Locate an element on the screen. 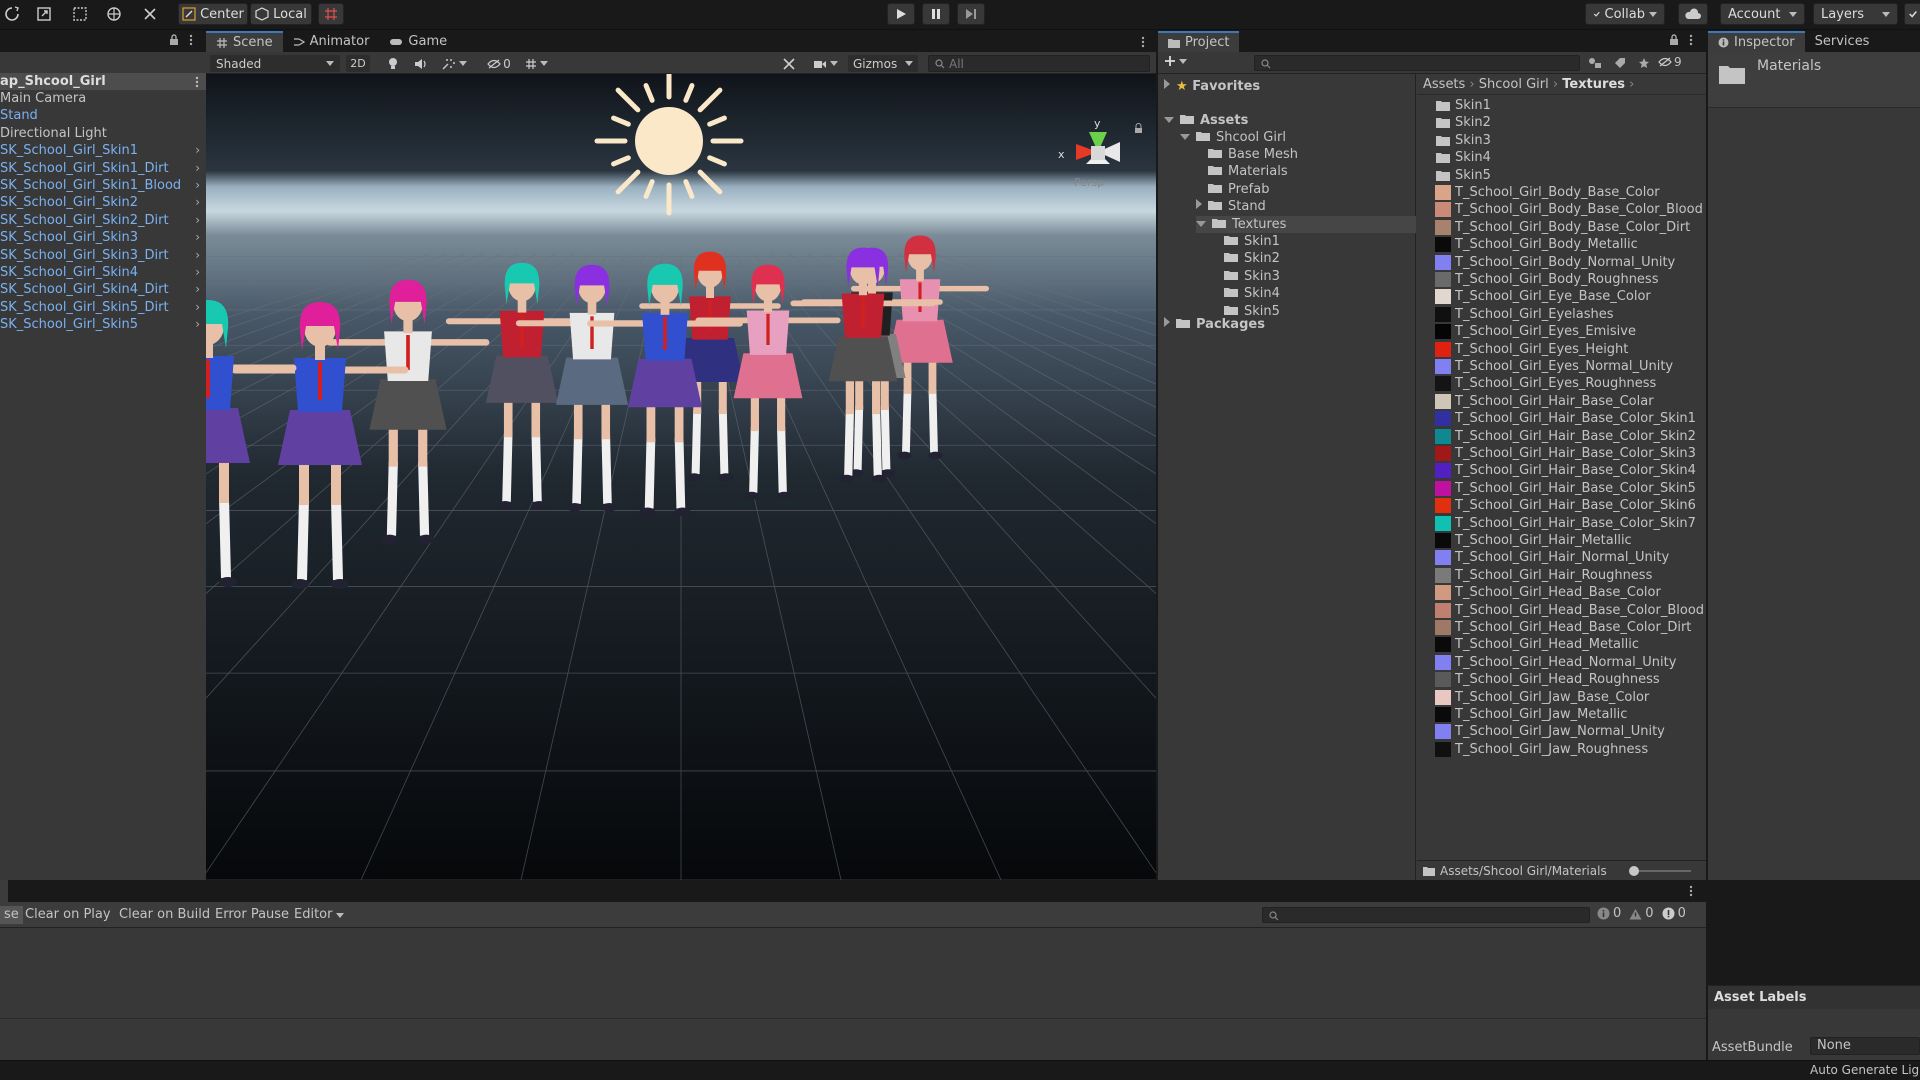 This screenshot has width=1920, height=1080. star-icon is located at coordinates (1644, 63).